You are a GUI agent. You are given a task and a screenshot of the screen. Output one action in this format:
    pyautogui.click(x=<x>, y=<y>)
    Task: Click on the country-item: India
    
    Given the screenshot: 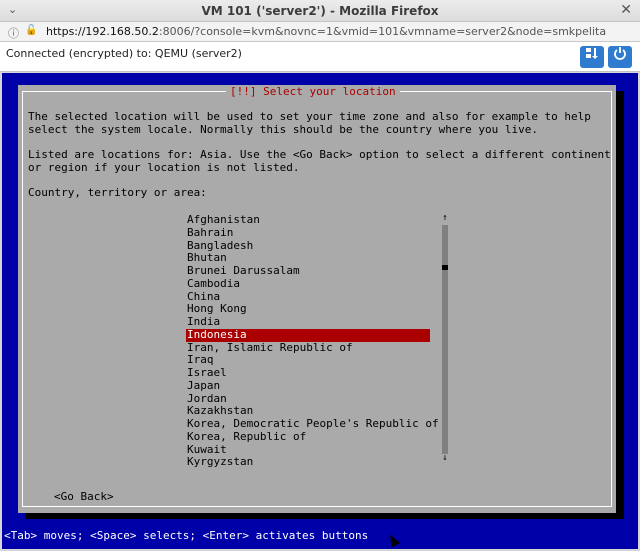 What is the action you would take?
    pyautogui.click(x=308, y=322)
    